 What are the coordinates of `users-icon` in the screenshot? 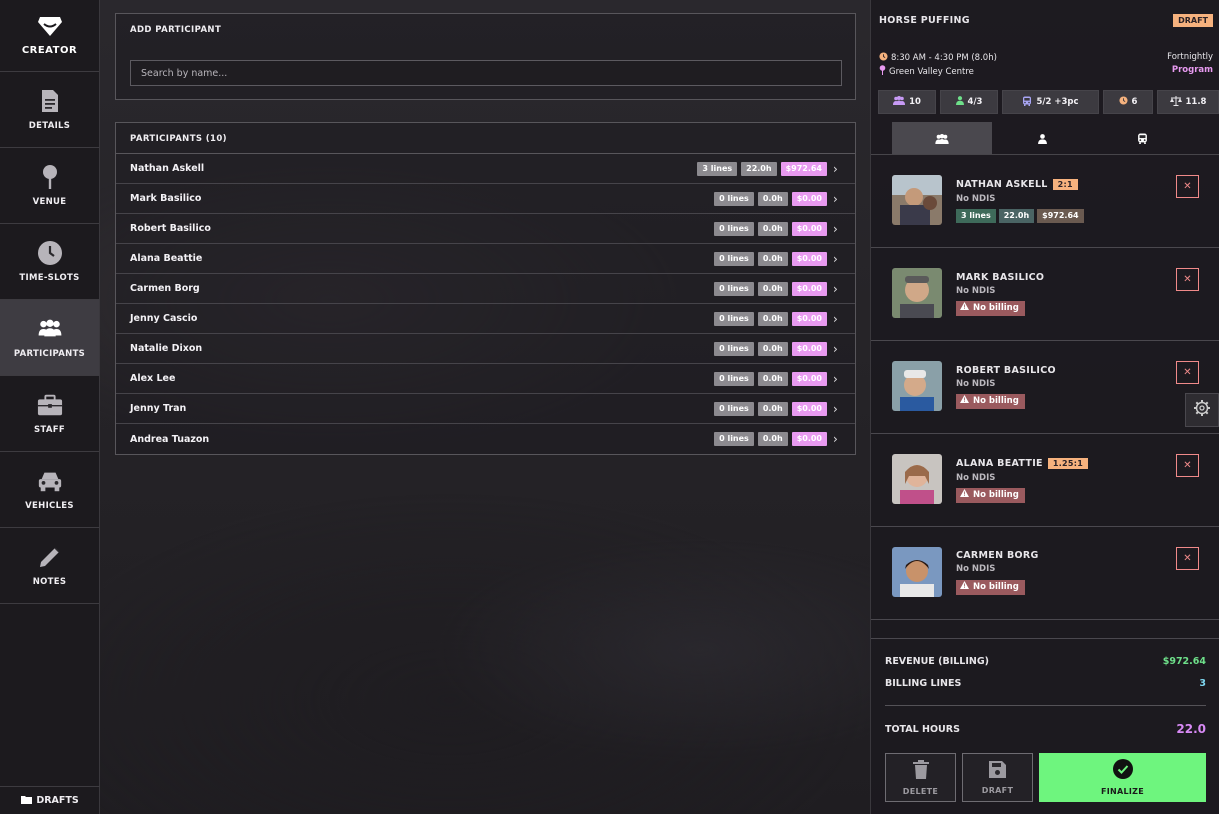 It's located at (942, 138).